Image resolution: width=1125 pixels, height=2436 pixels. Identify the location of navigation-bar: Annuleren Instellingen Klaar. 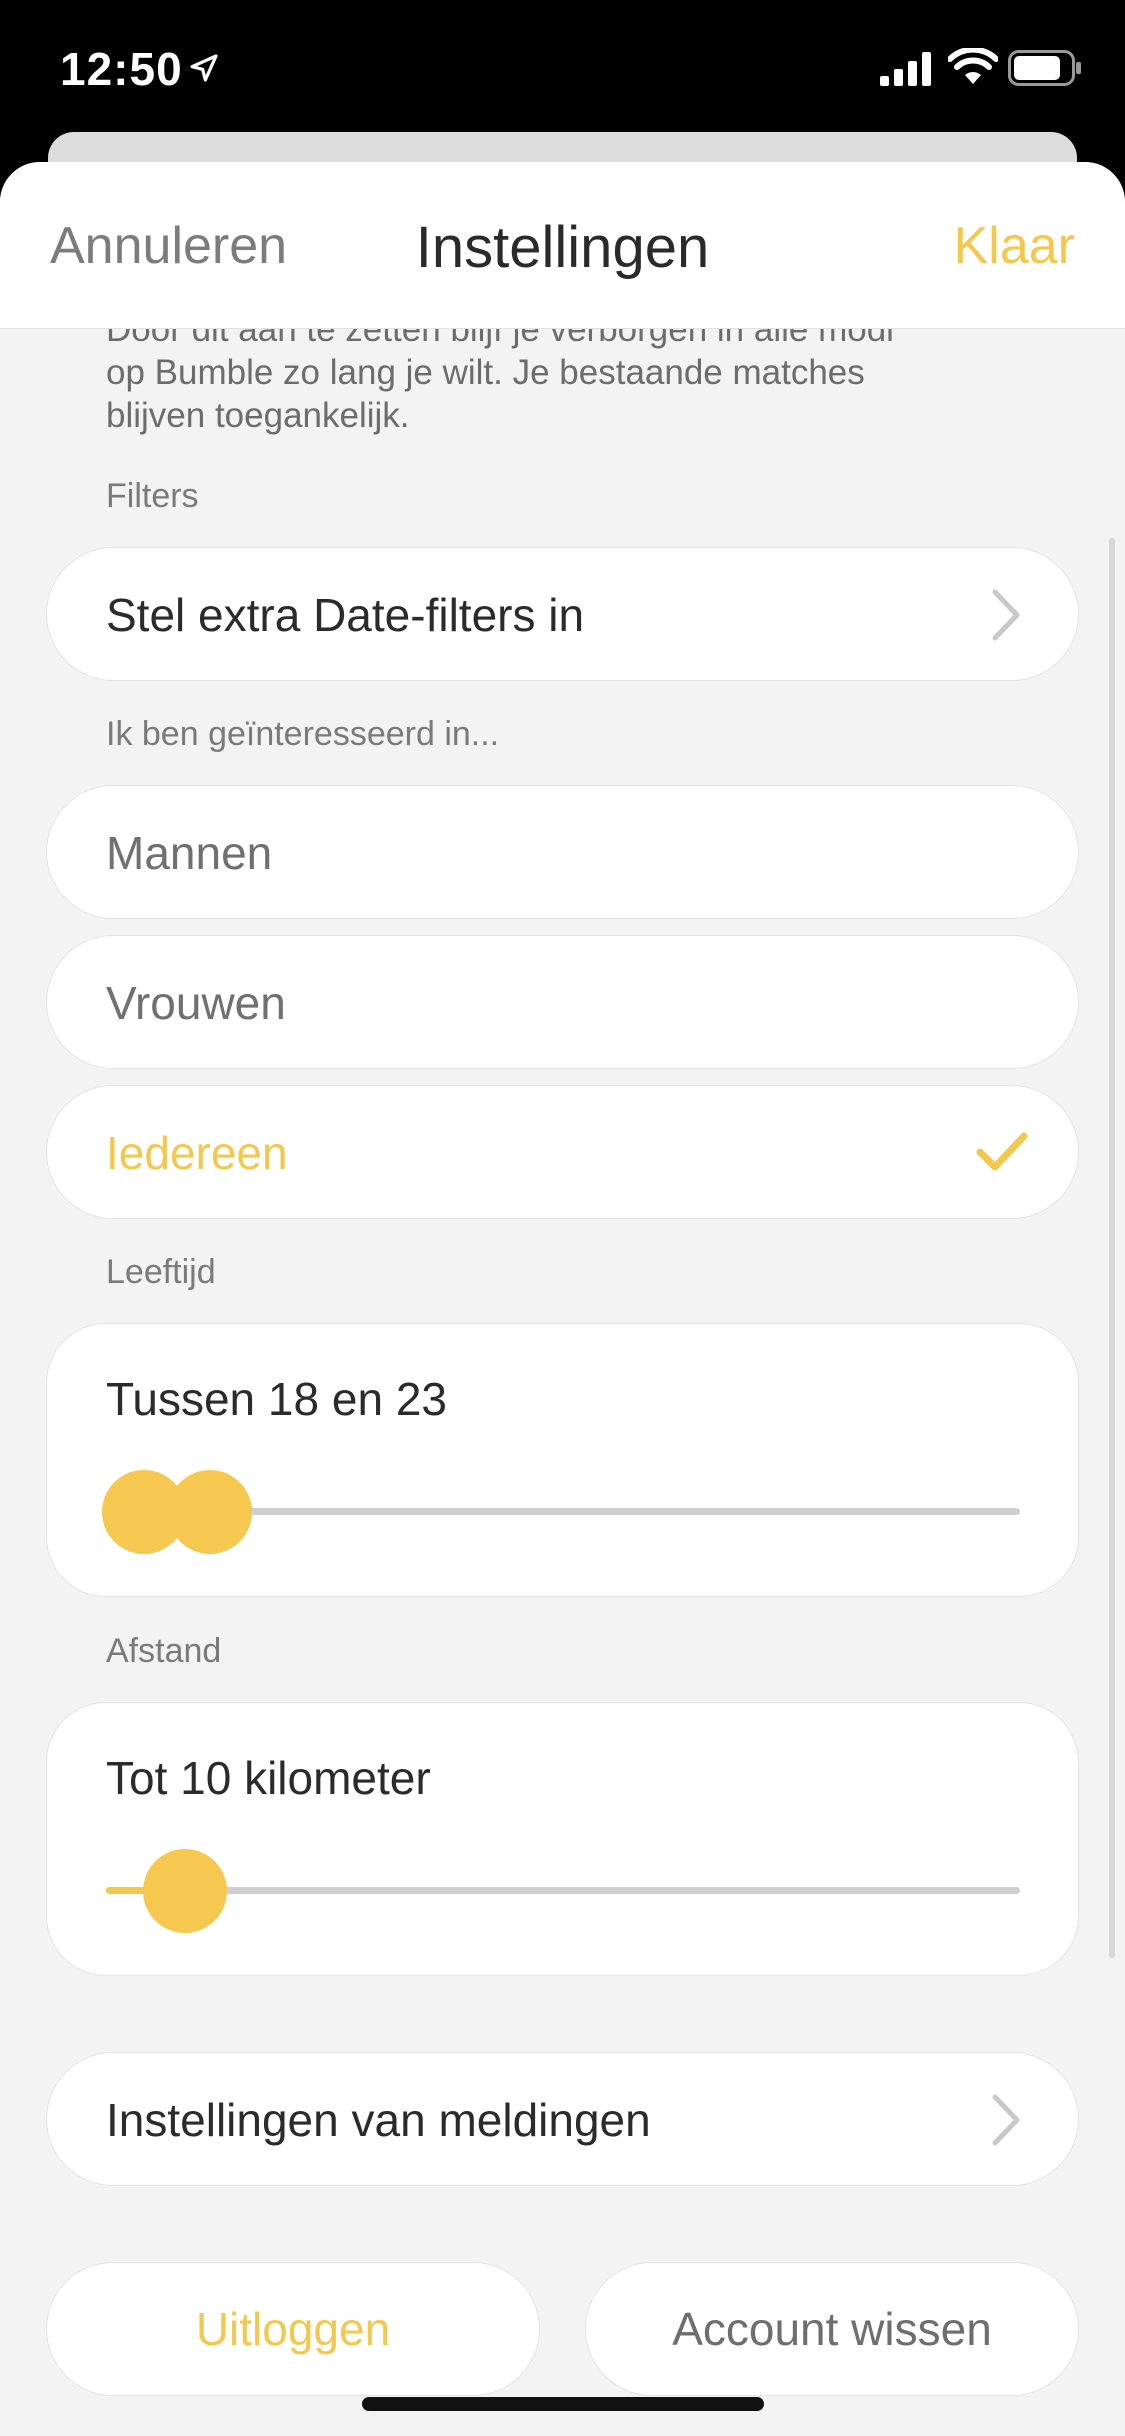
(562, 245).